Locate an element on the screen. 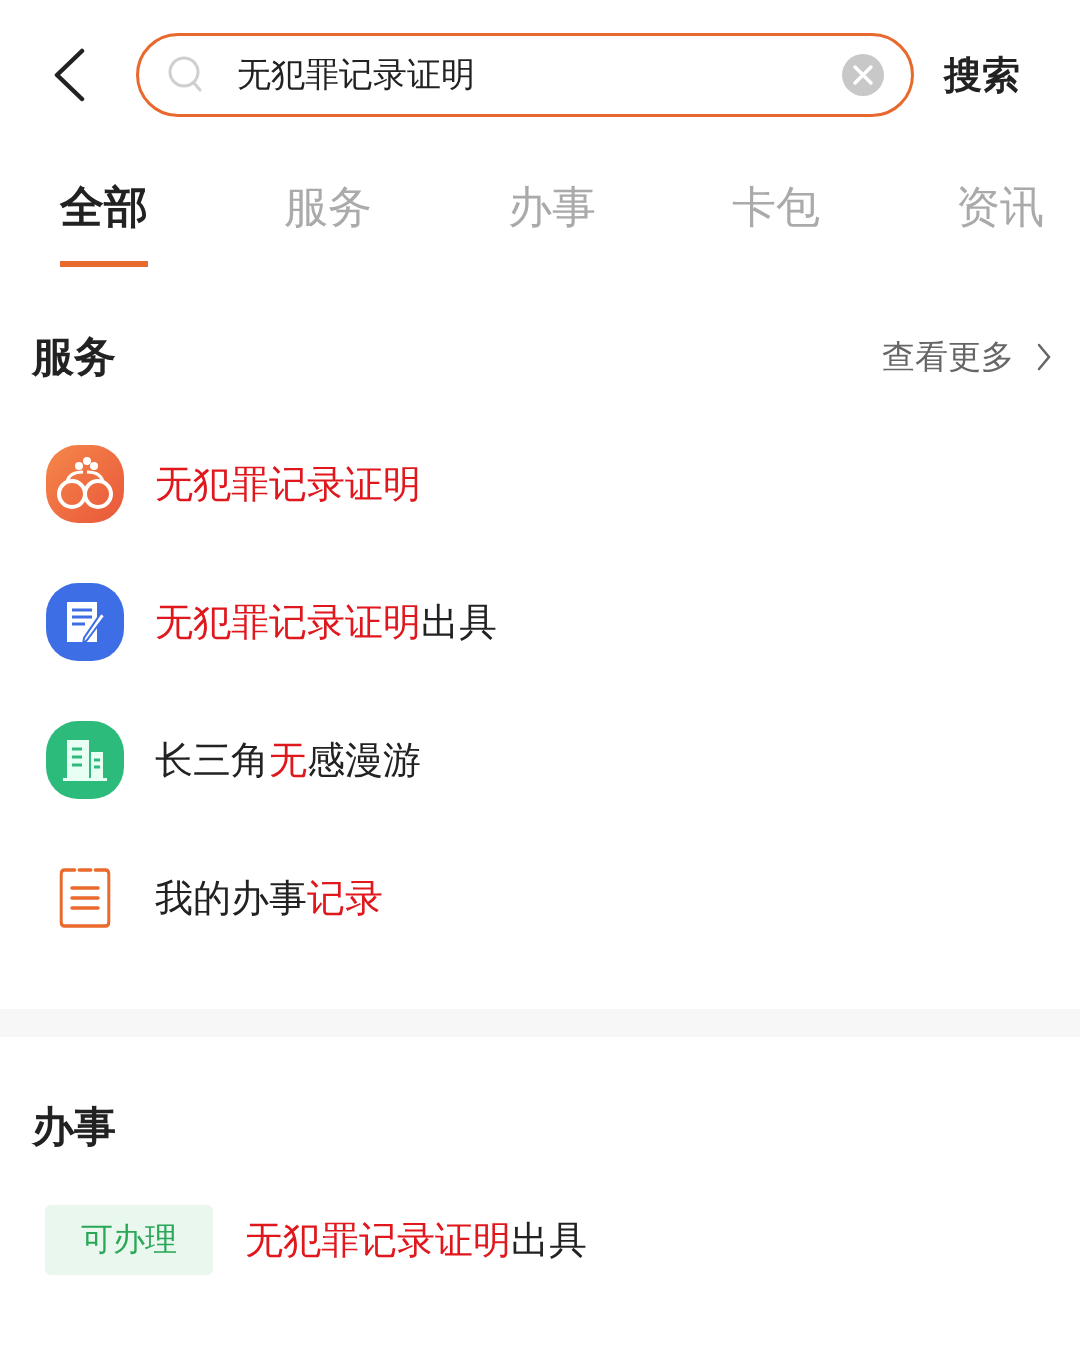 The height and width of the screenshot is (1367, 1080). section-title: 办事 is located at coordinates (74, 1127).